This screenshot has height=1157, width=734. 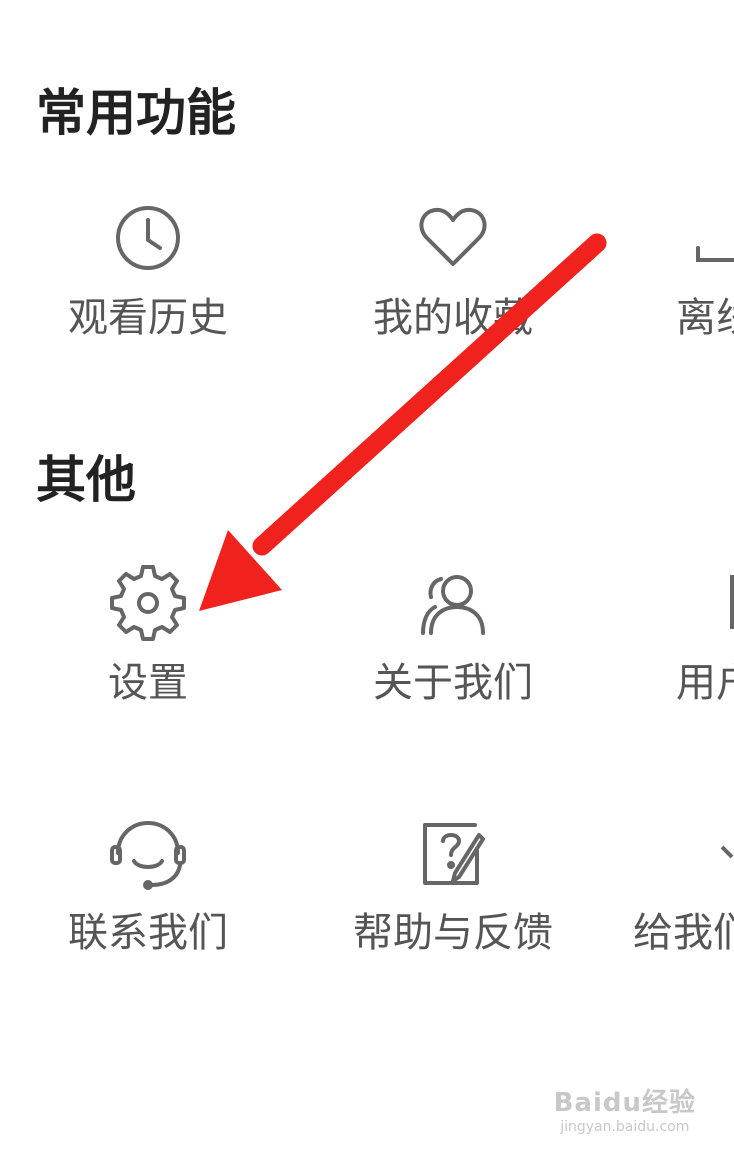 I want to click on offline-label: 离线, so click(x=705, y=318).